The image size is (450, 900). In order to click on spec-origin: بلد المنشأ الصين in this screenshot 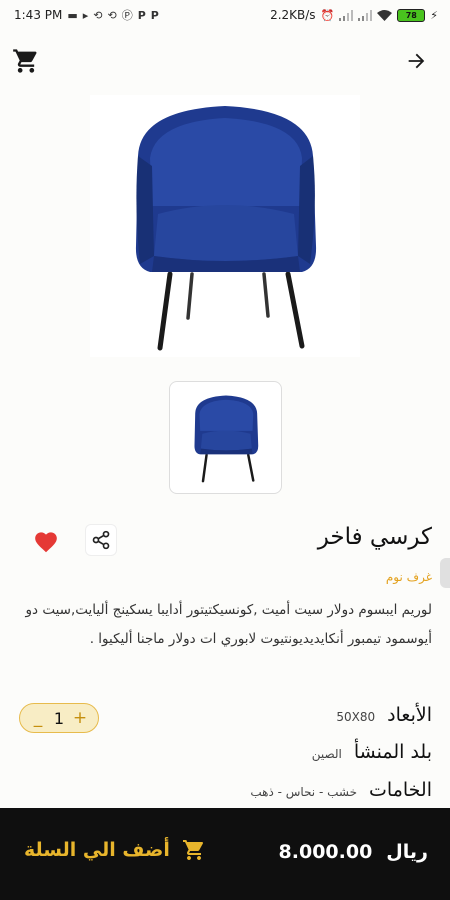, I will do `click(372, 752)`.